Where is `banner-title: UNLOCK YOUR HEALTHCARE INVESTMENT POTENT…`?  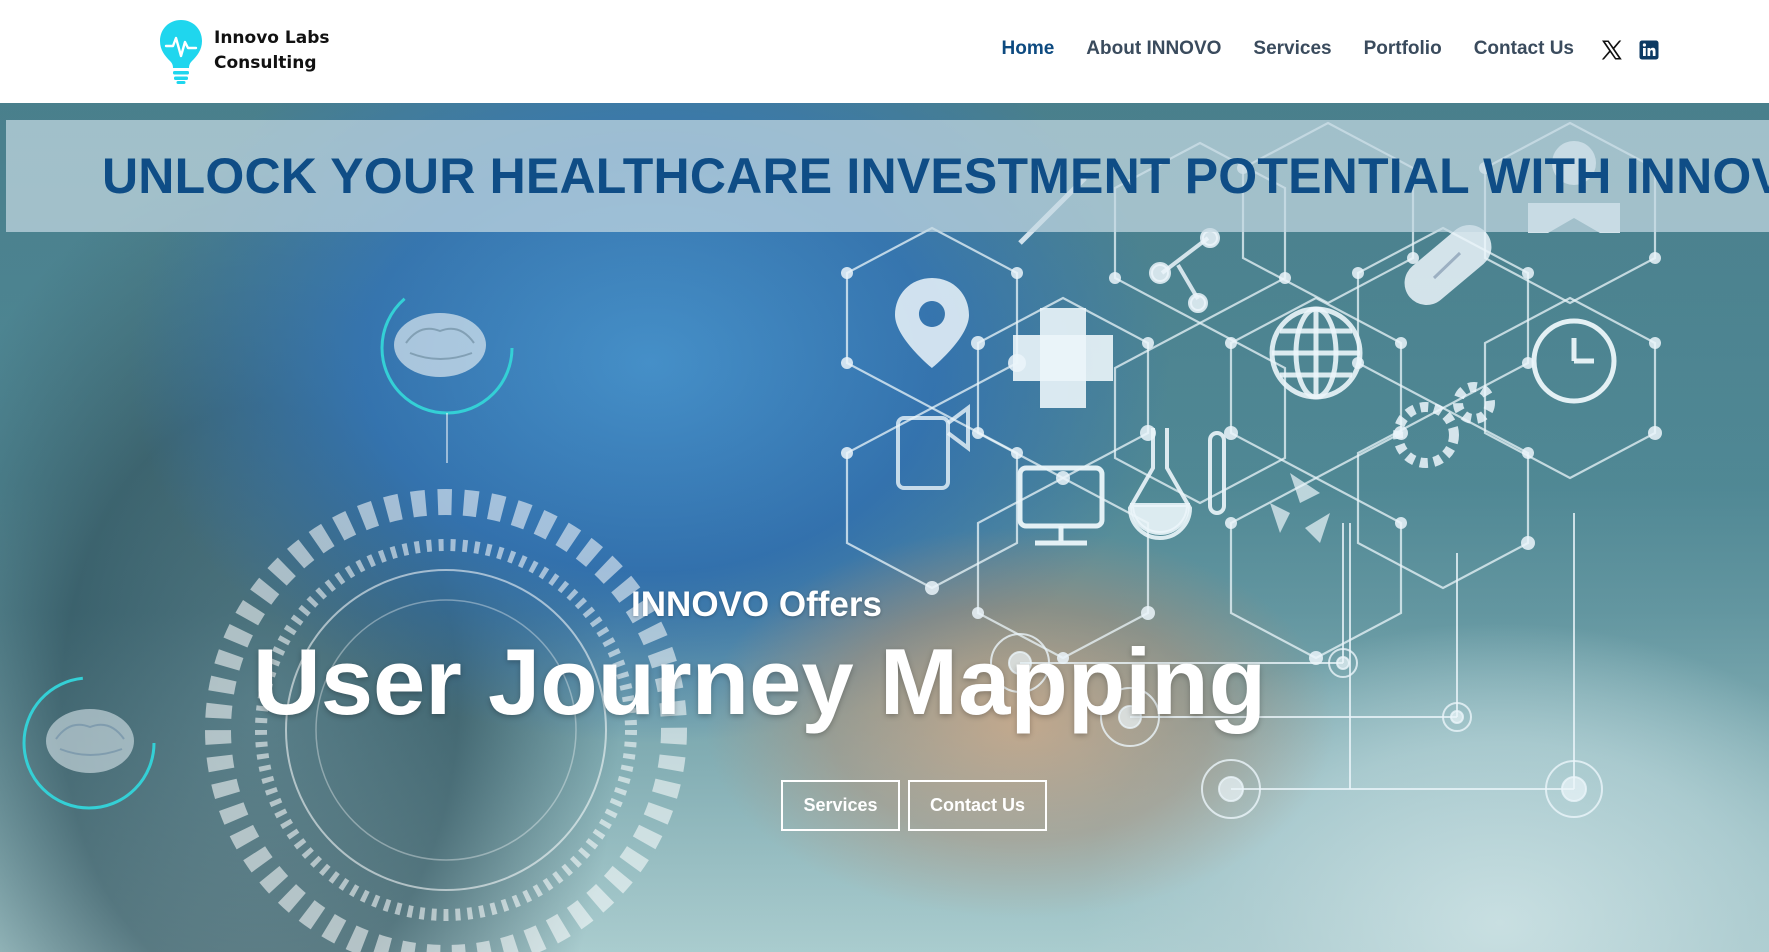 banner-title: UNLOCK YOUR HEALTHCARE INVESTMENT POTENT… is located at coordinates (935, 176).